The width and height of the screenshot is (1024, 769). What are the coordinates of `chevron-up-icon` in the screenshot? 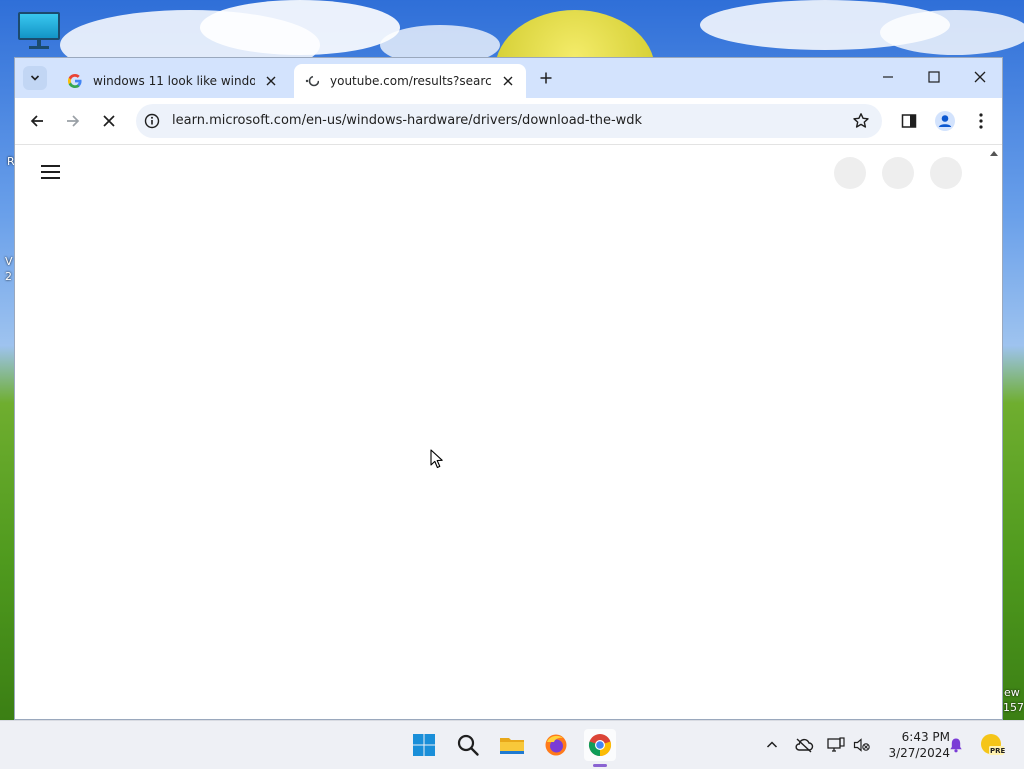 It's located at (772, 744).